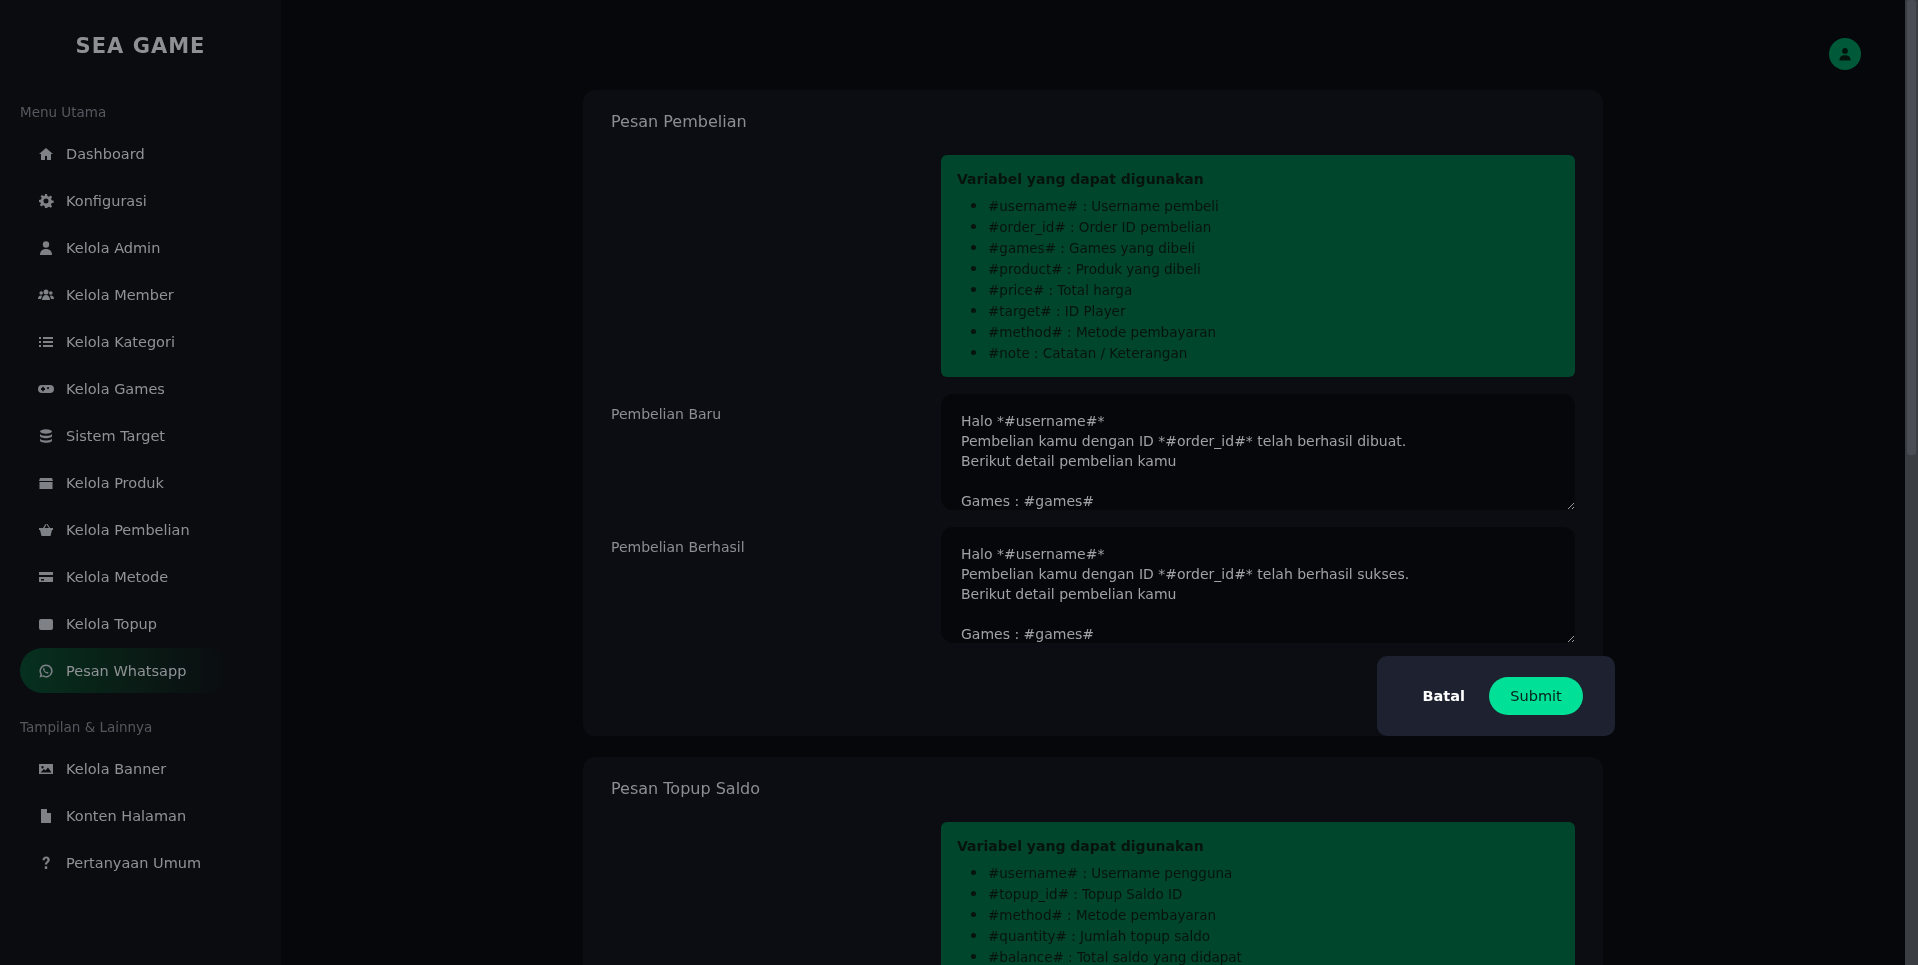  Describe the element at coordinates (678, 547) in the screenshot. I see `field-label: Pembelian Berhasil` at that location.